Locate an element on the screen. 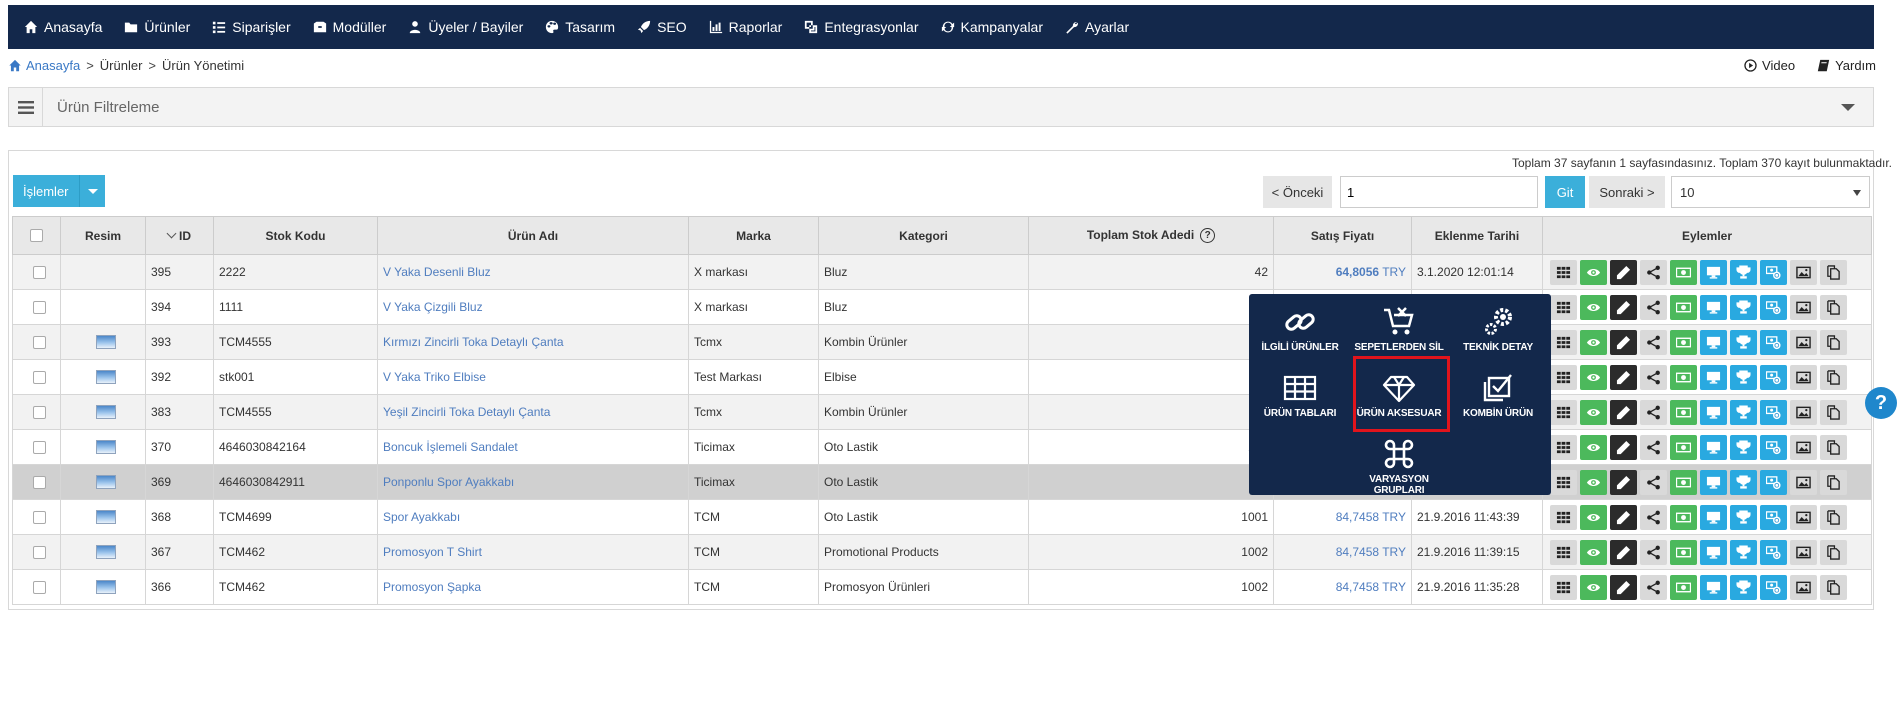 Image resolution: width=1898 pixels, height=701 pixels. nav-item-seo: SEO is located at coordinates (667, 27).